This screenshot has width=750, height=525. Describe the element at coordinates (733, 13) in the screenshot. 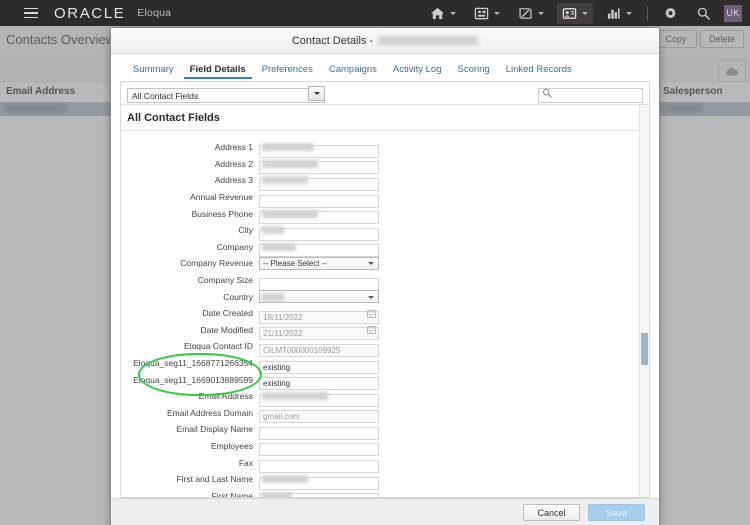

I see `user-avatar: UK` at that location.